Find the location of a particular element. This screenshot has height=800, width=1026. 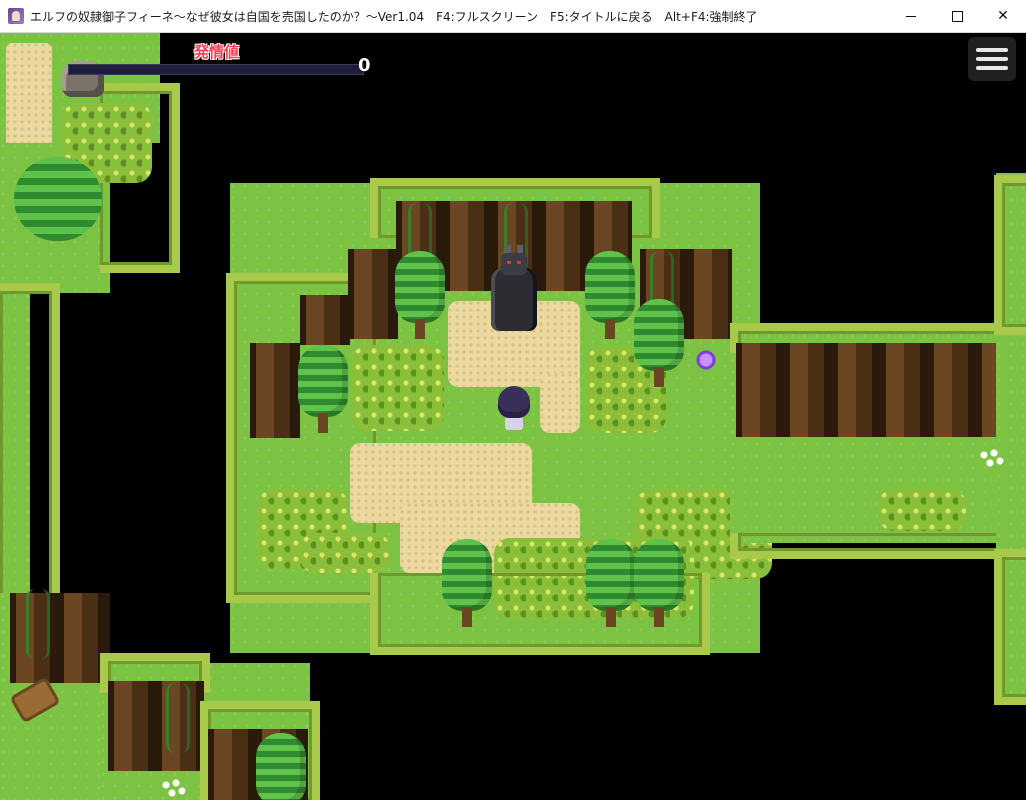

dark-armored-beast is located at coordinates (514, 291).